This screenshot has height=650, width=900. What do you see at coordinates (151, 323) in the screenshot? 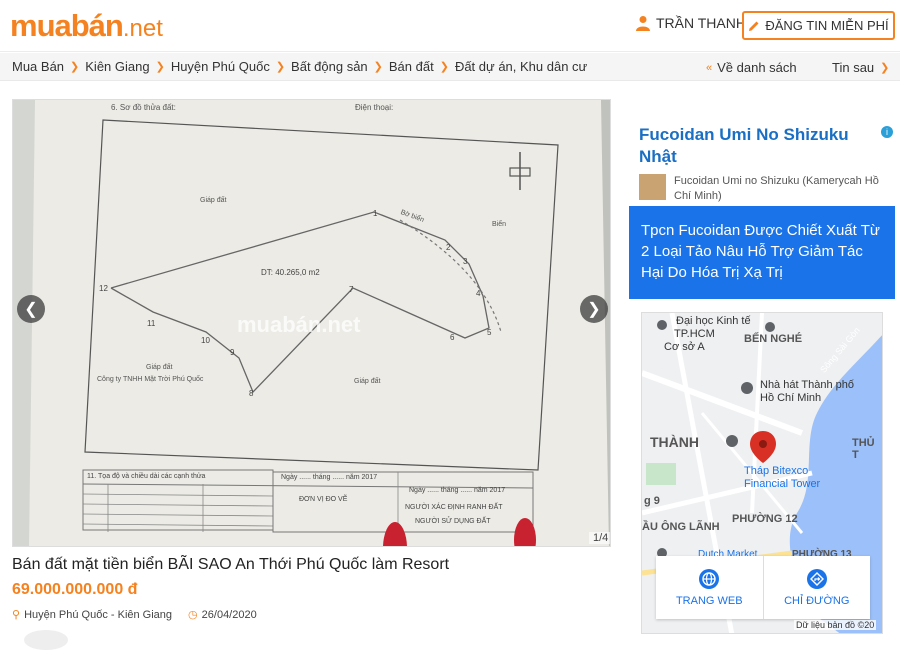
I see `svg-text: 11` at bounding box center [151, 323].